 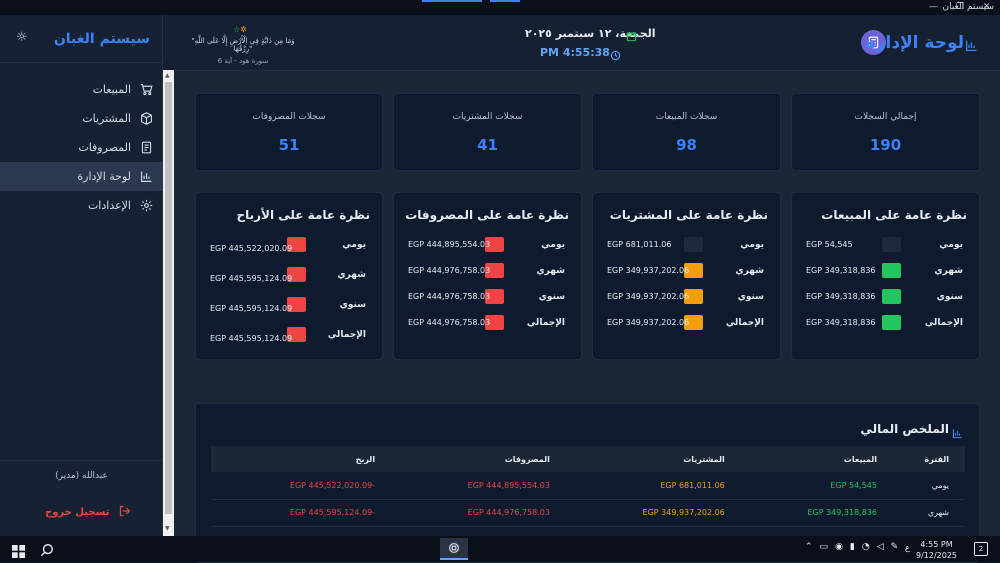 I want to click on overview-title: نظرة عامة على المشتريات, so click(x=688, y=215).